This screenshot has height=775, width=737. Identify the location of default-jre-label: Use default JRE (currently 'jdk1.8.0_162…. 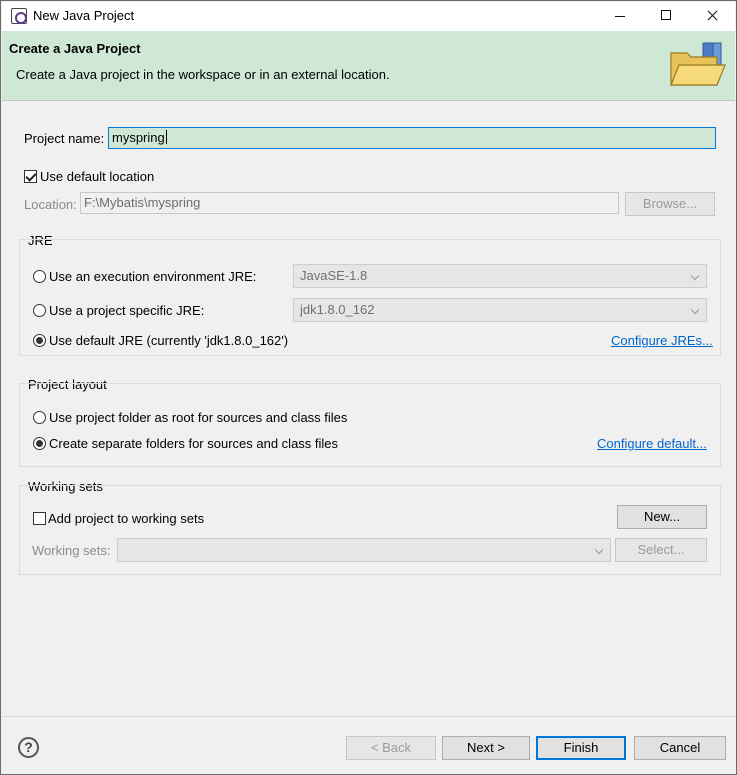
(169, 340).